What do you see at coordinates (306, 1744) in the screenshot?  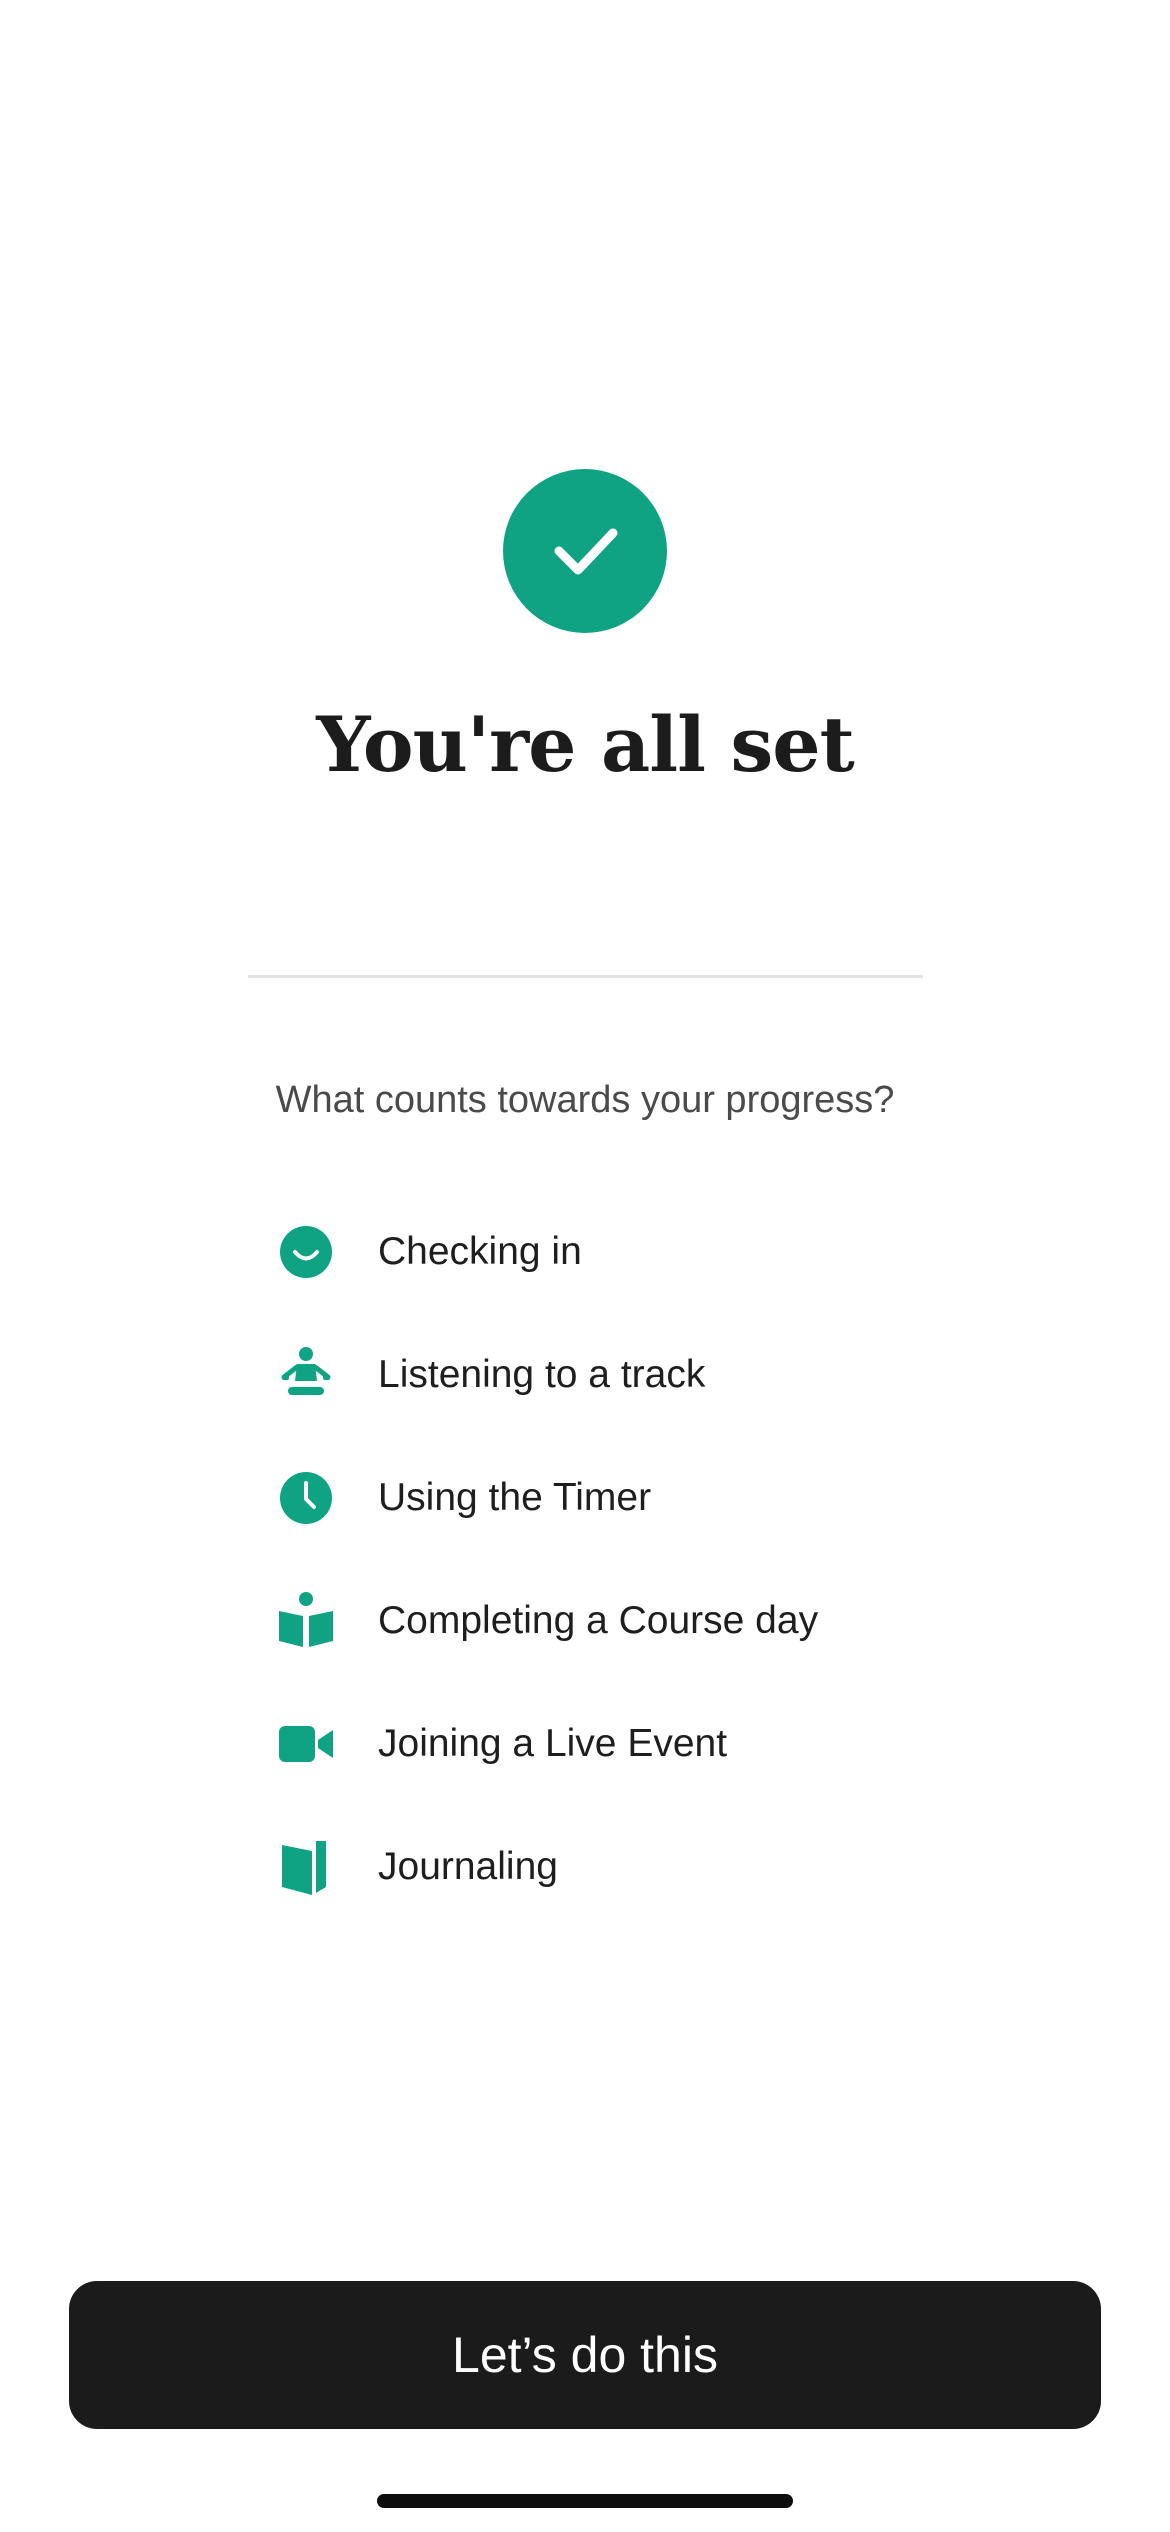 I see `video-camera-icon` at bounding box center [306, 1744].